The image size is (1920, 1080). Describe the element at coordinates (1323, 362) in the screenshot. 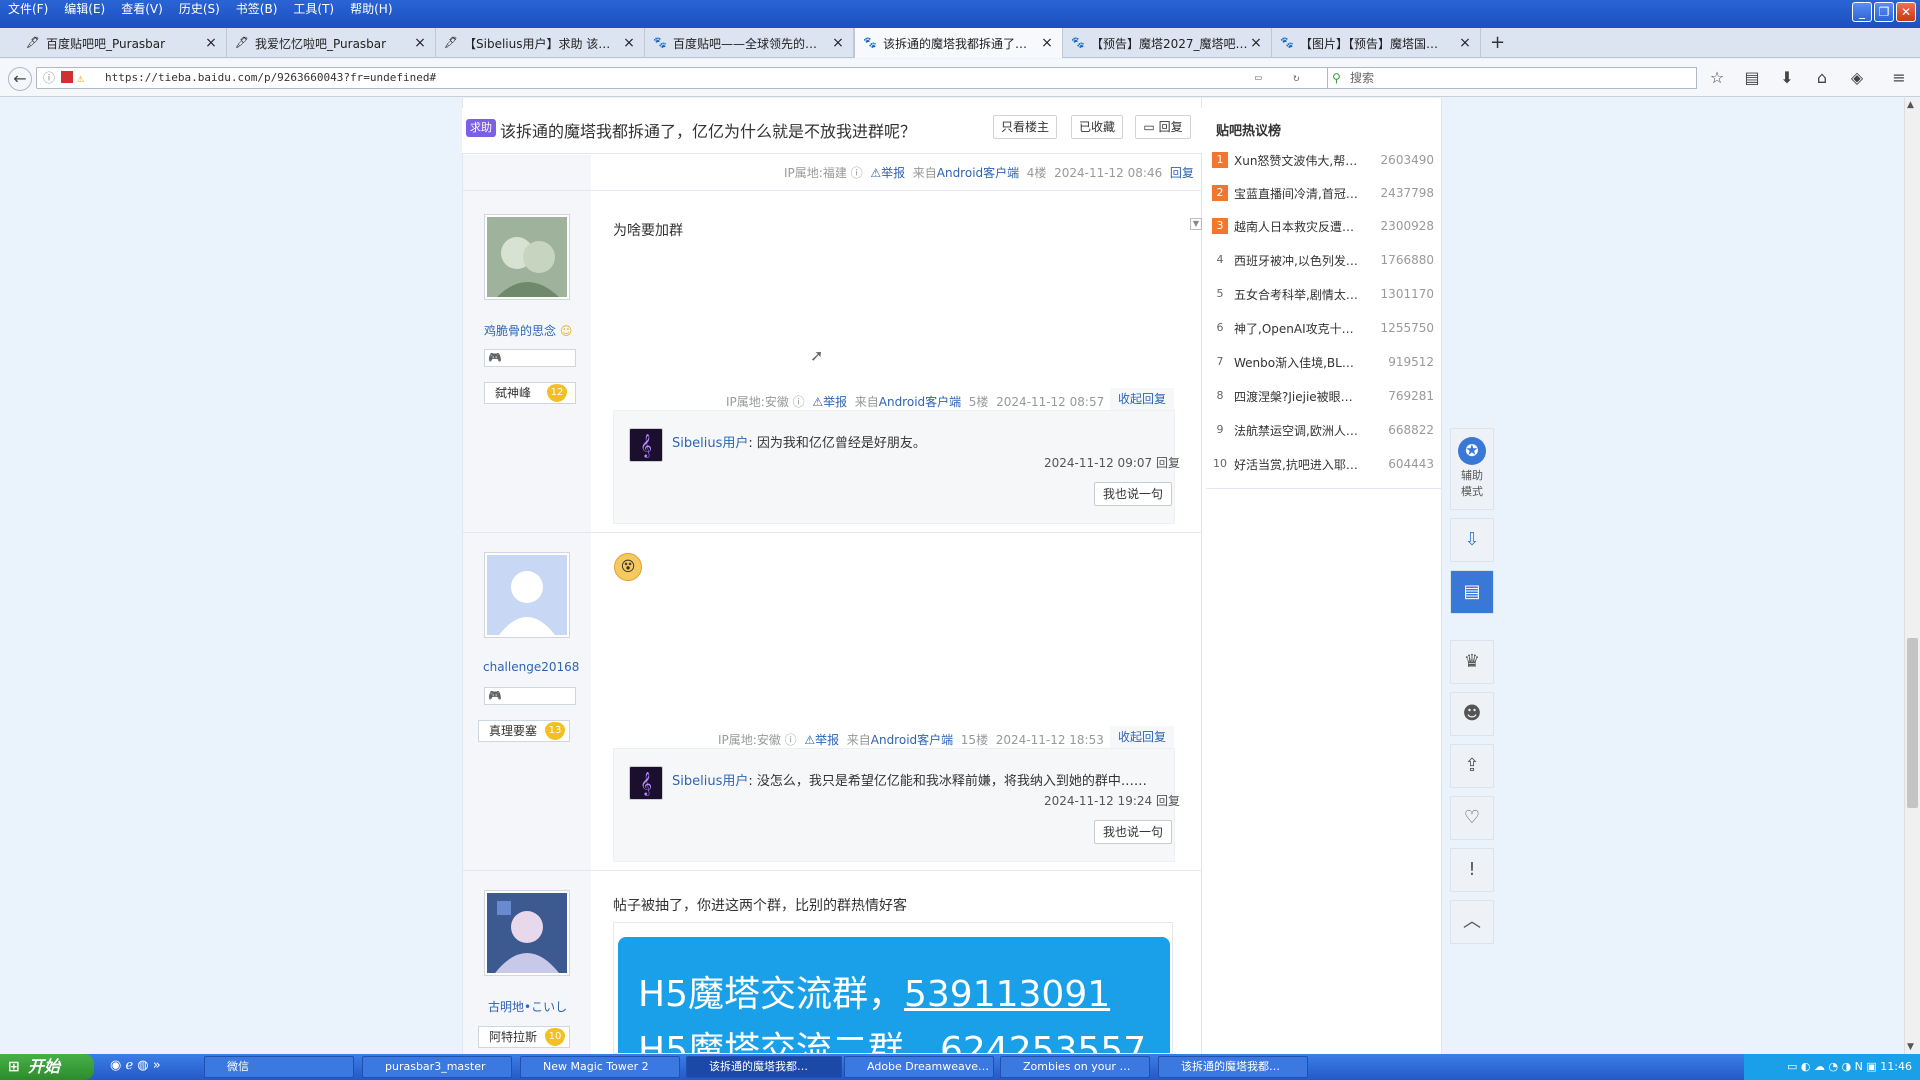

I see `hot-item-7: 7 Wenbo渐入佳境,BL… 919512` at that location.